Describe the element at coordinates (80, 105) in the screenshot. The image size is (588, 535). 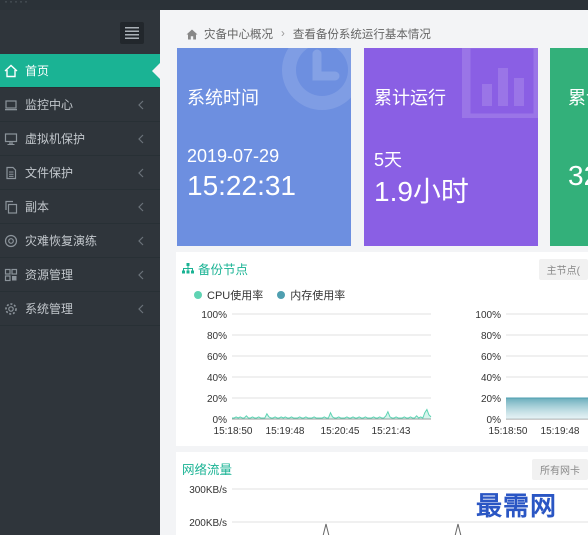
I see `sidebar-item-monitor: 监控中心` at that location.